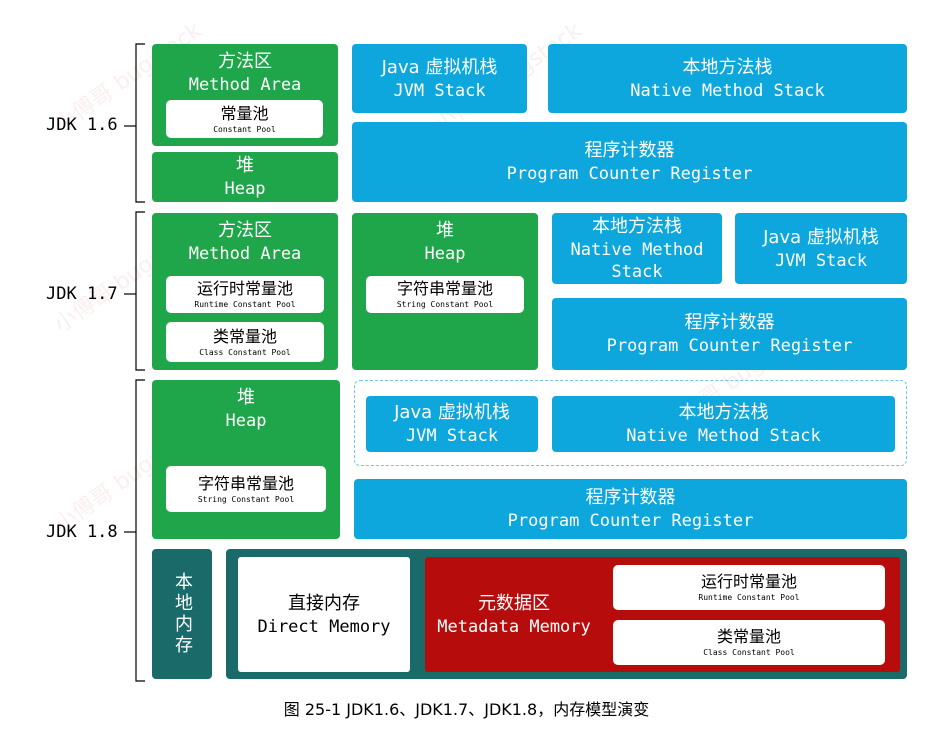 The width and height of the screenshot is (933, 731). What do you see at coordinates (324, 603) in the screenshot?
I see `jdk18-direct-memory-cn: 直接内存` at bounding box center [324, 603].